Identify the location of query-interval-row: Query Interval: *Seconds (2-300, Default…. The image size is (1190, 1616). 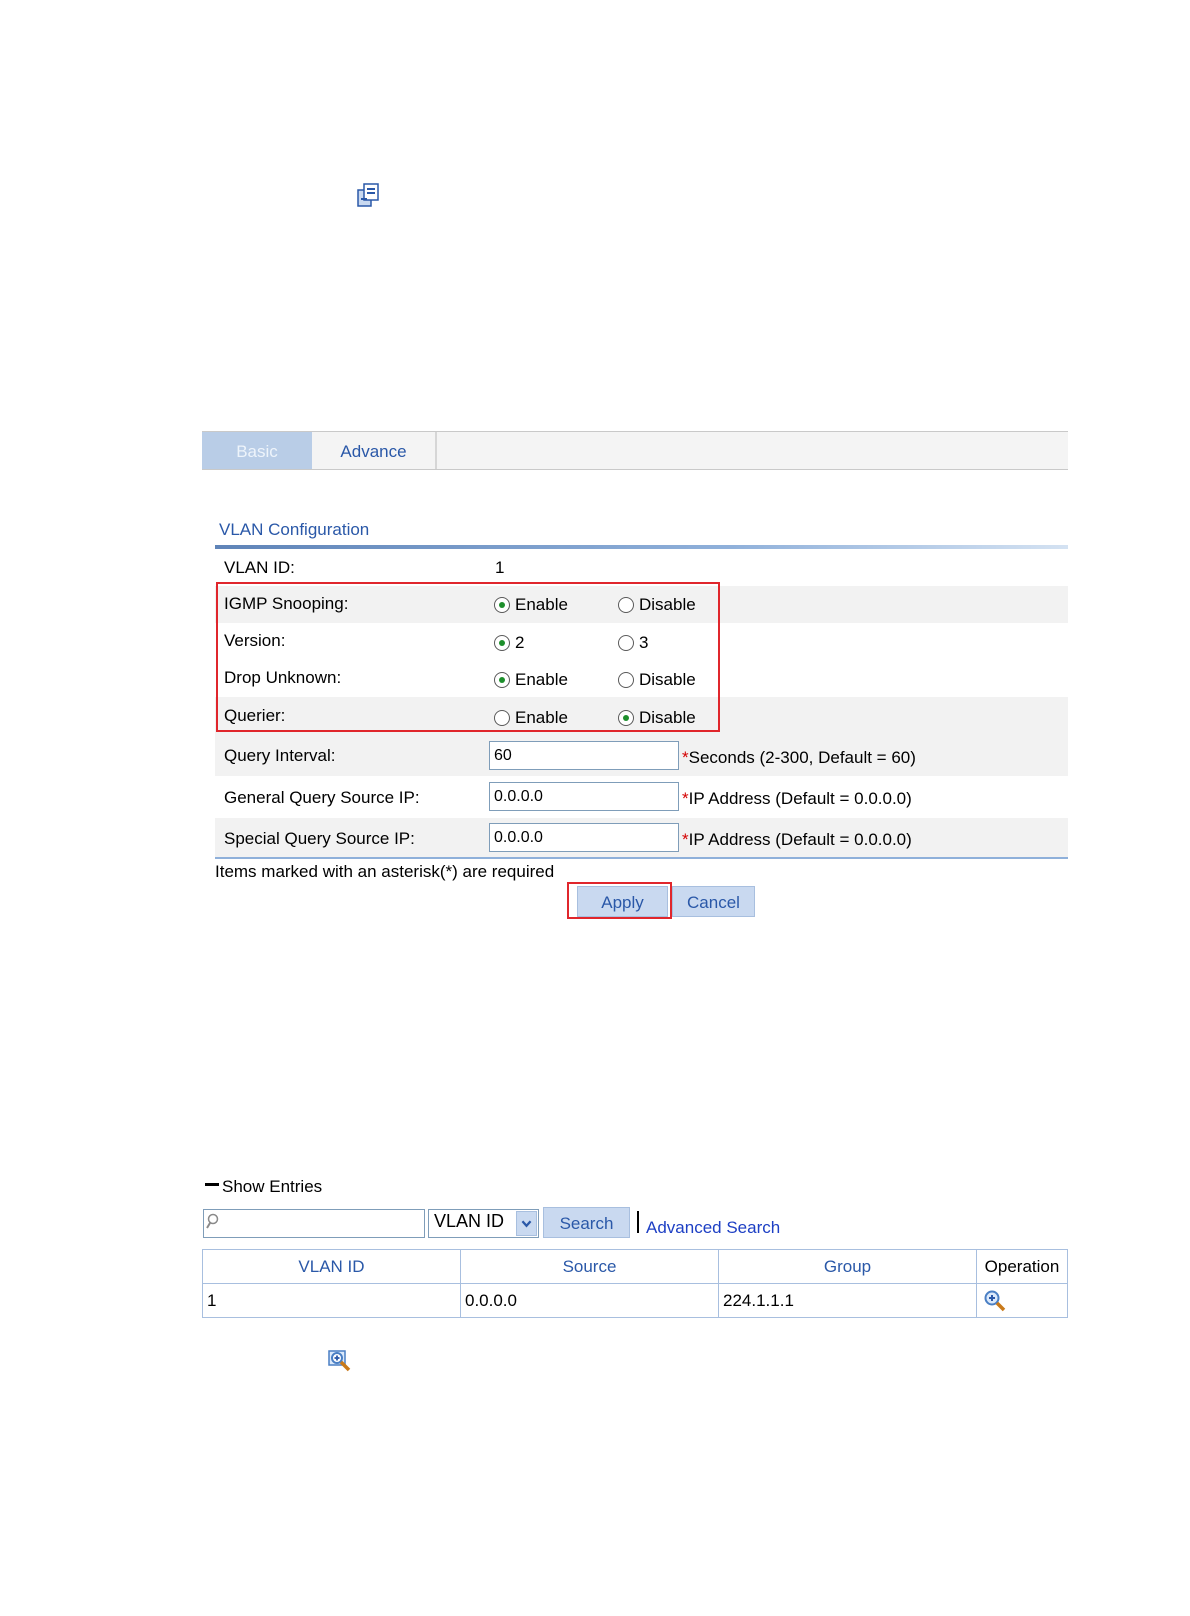
(641, 755).